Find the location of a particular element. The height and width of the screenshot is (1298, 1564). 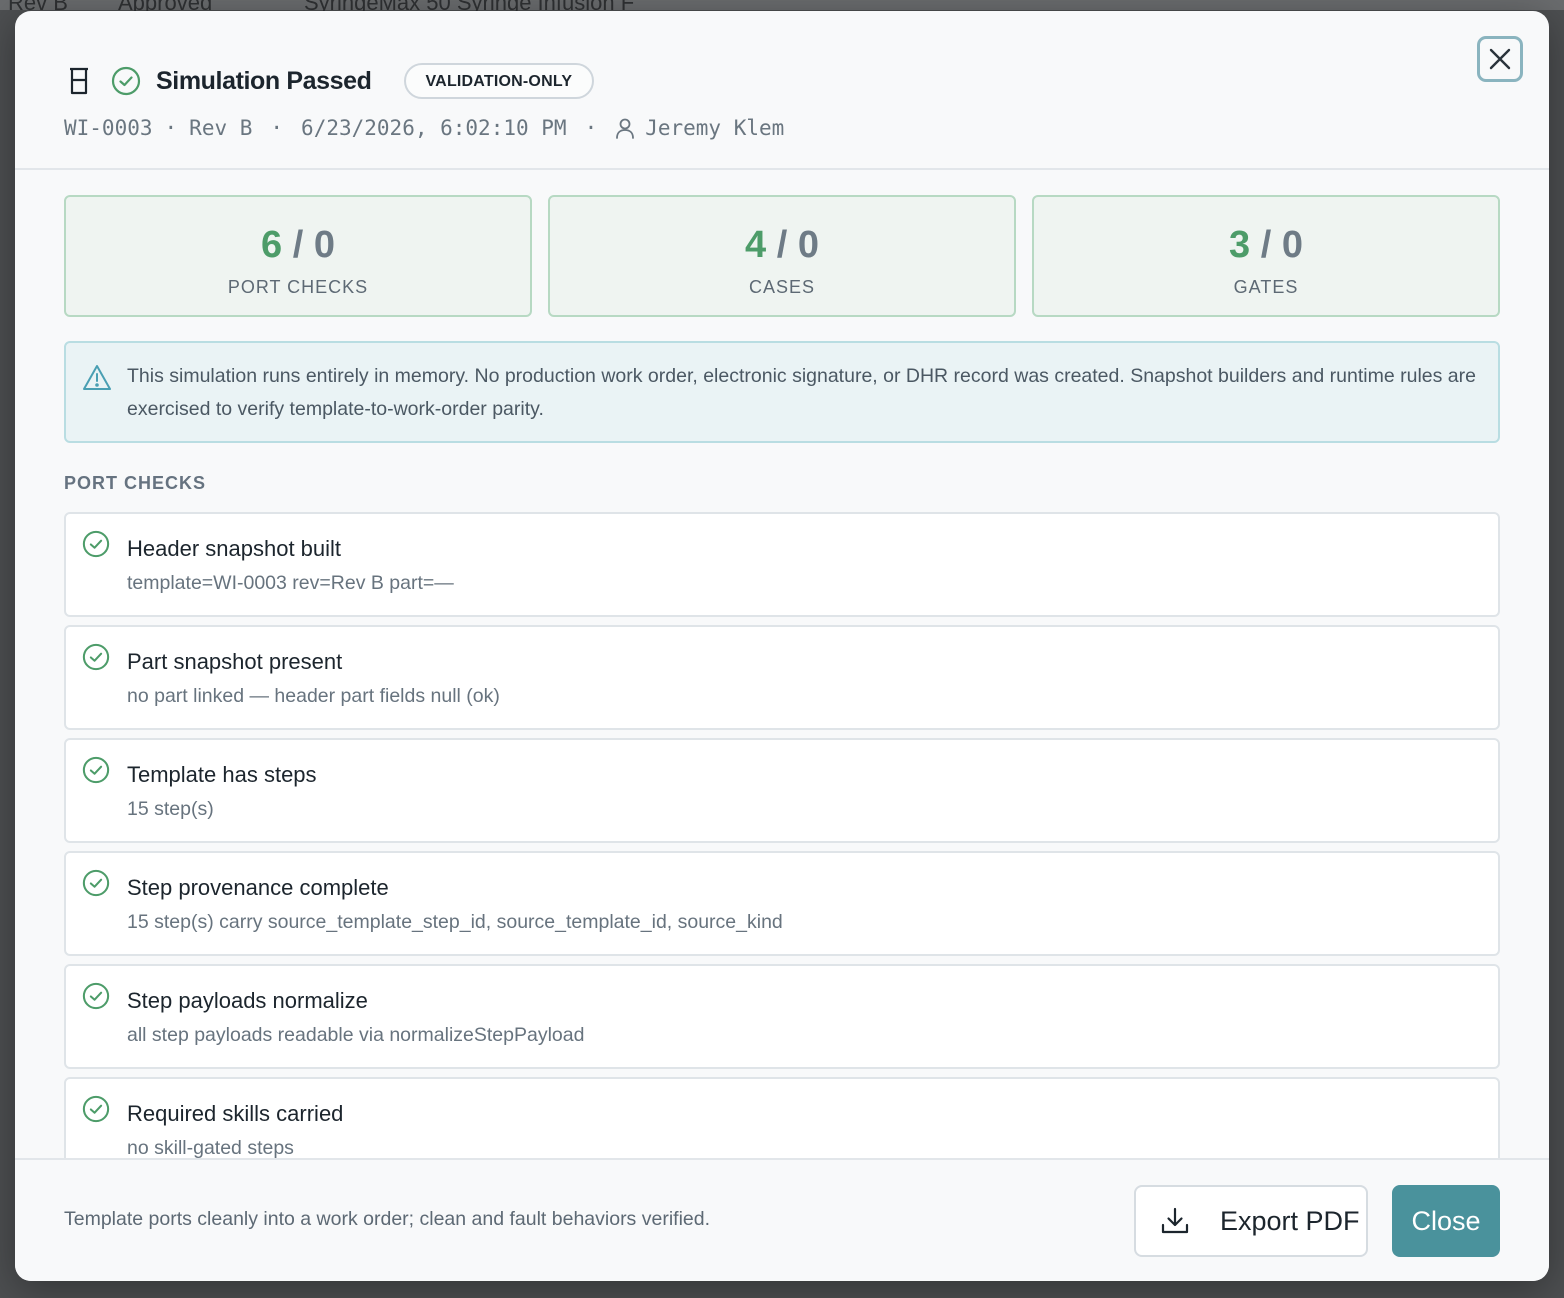

revision: Rev B is located at coordinates (221, 128).